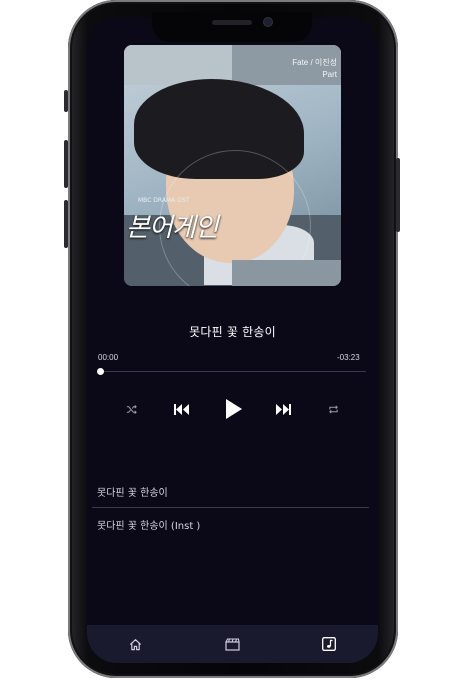  Describe the element at coordinates (286, 273) in the screenshot. I see `album-art-bottom-band` at that location.